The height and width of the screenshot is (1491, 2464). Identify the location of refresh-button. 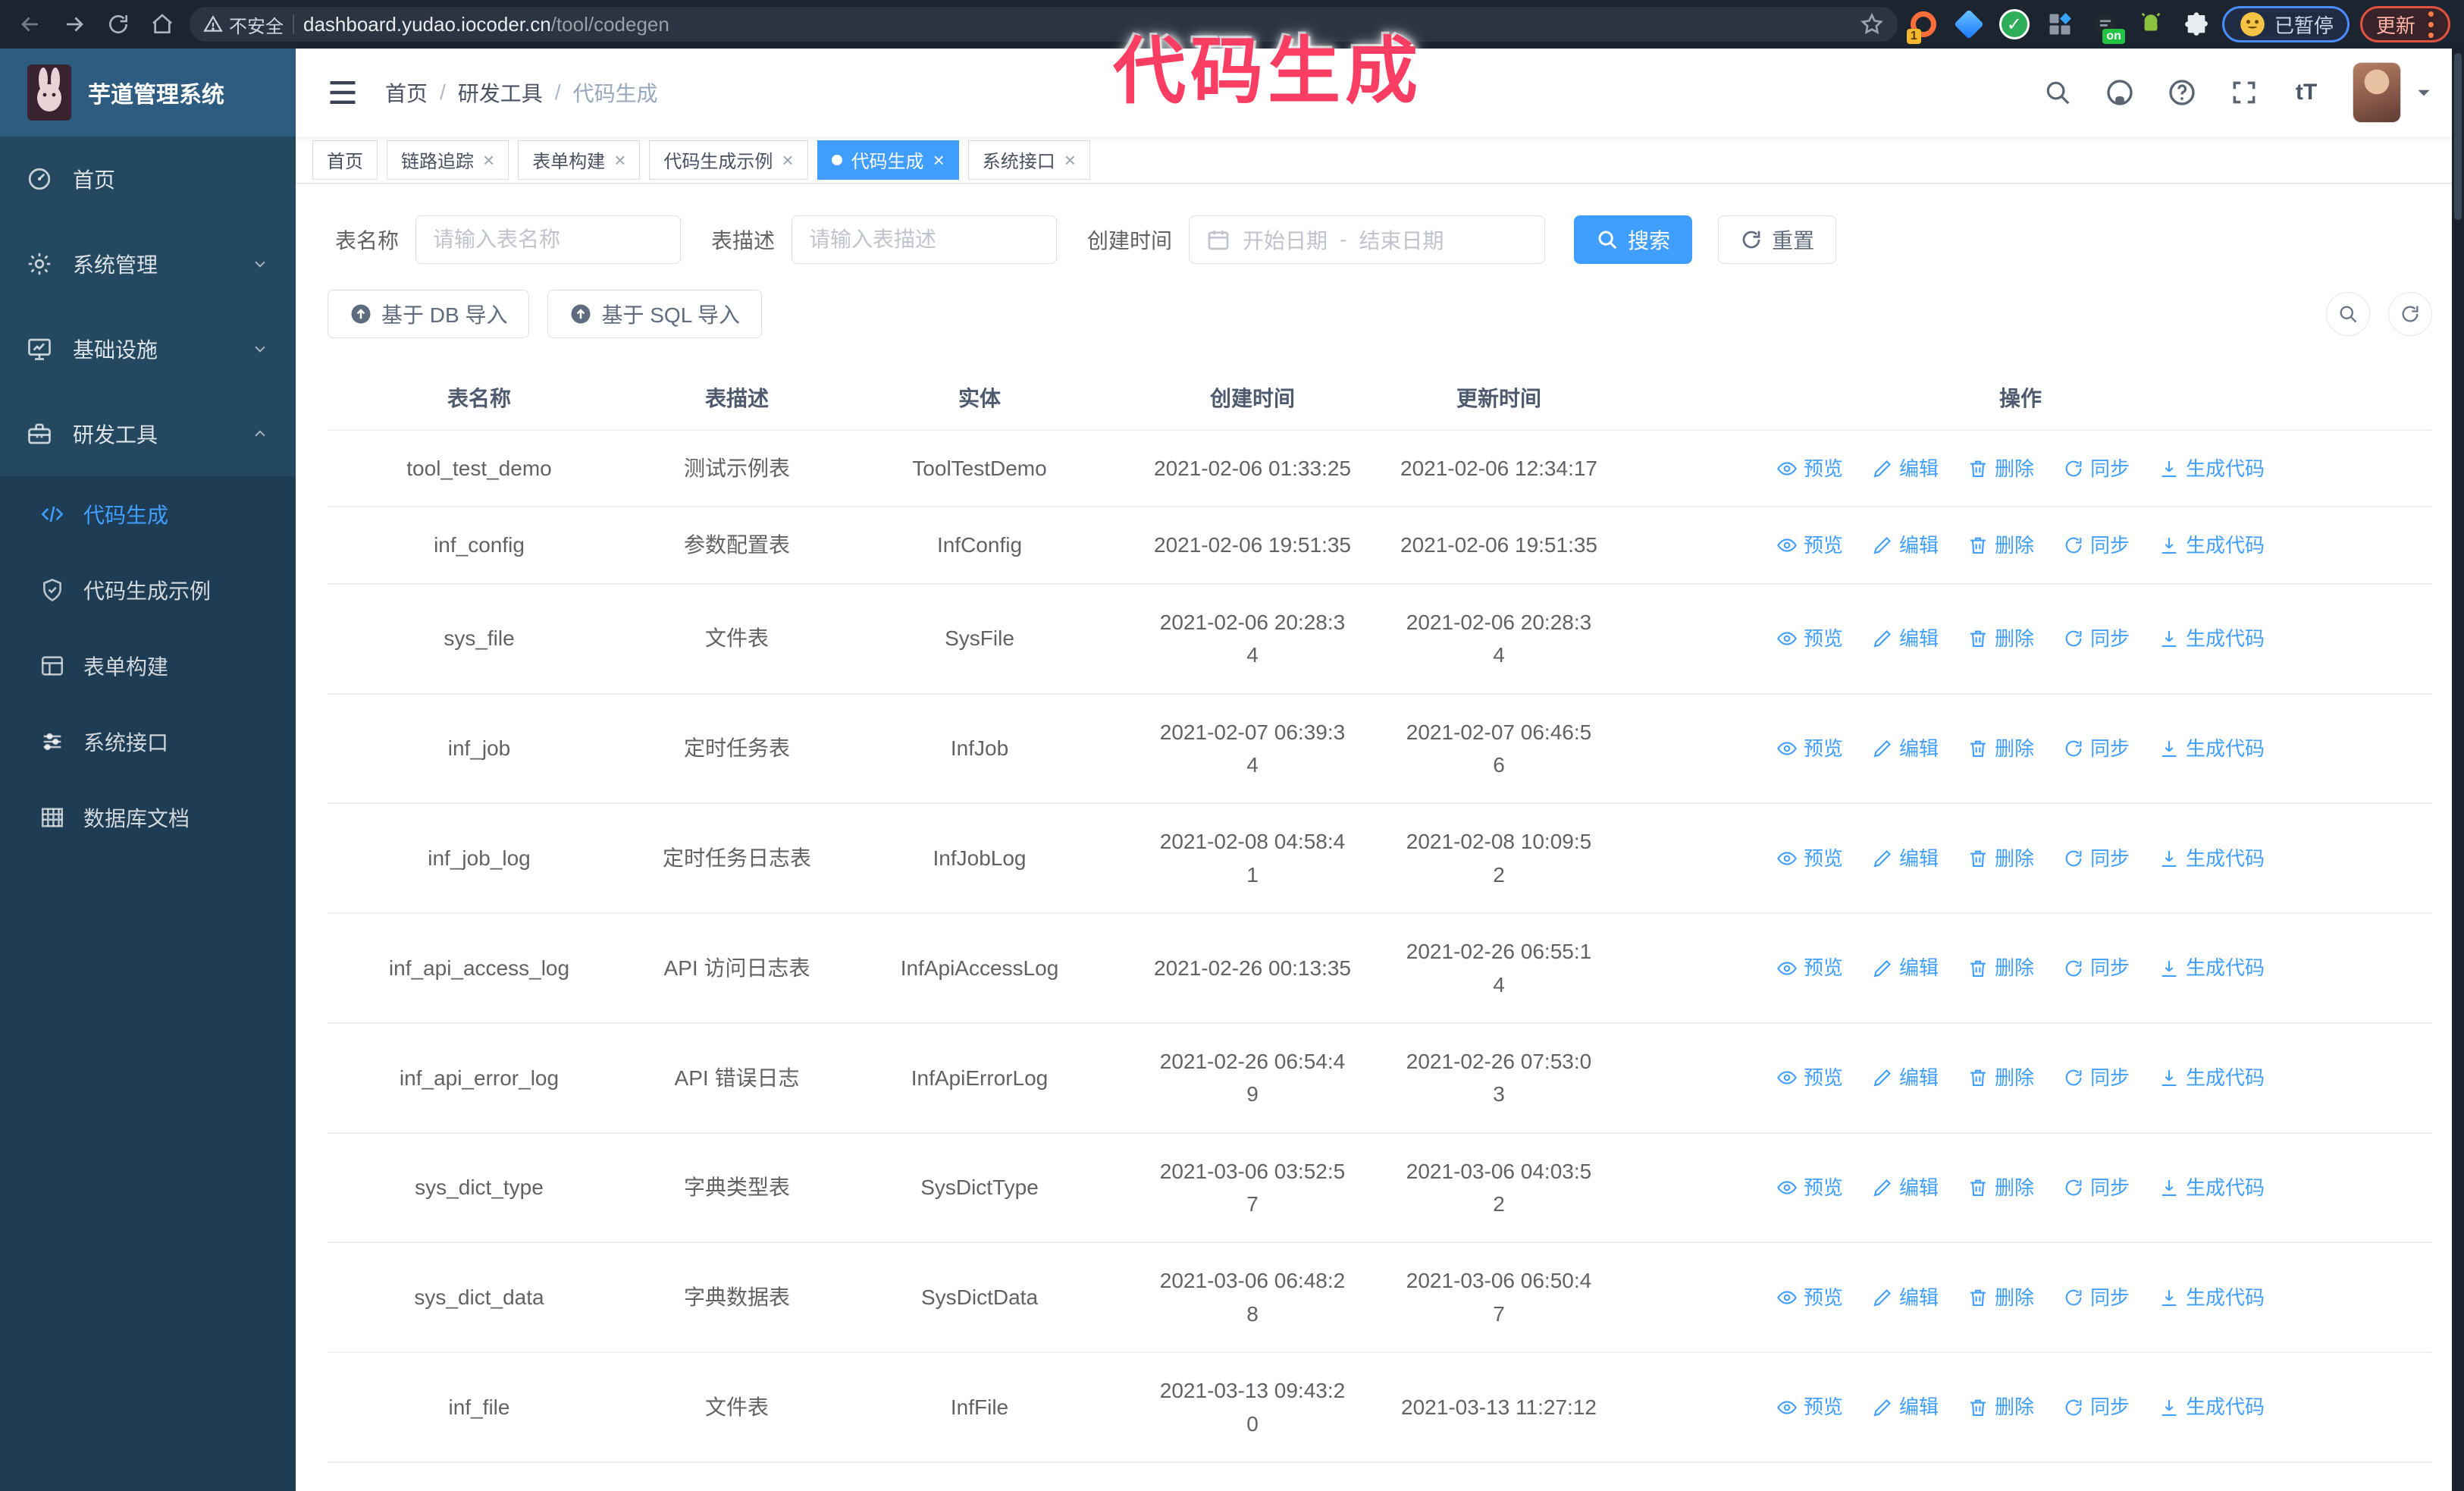
(2410, 314).